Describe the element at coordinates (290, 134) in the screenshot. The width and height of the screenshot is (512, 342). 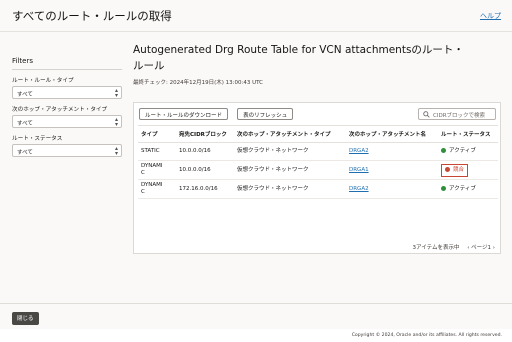
I see `col-hop-type: 次のホップ・アタッチメント・タイプ` at that location.